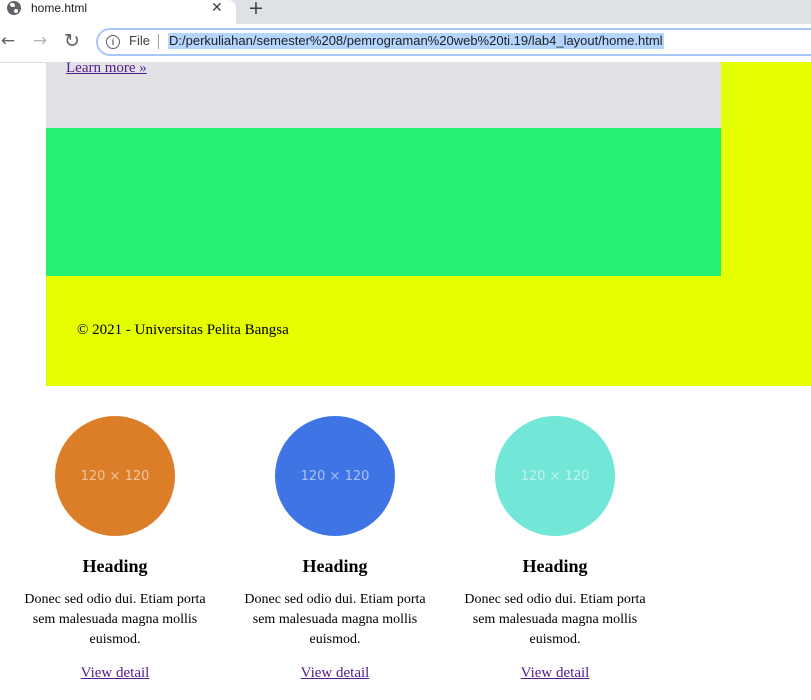  Describe the element at coordinates (383, 94) in the screenshot. I see `jumbotron: Learn more »` at that location.